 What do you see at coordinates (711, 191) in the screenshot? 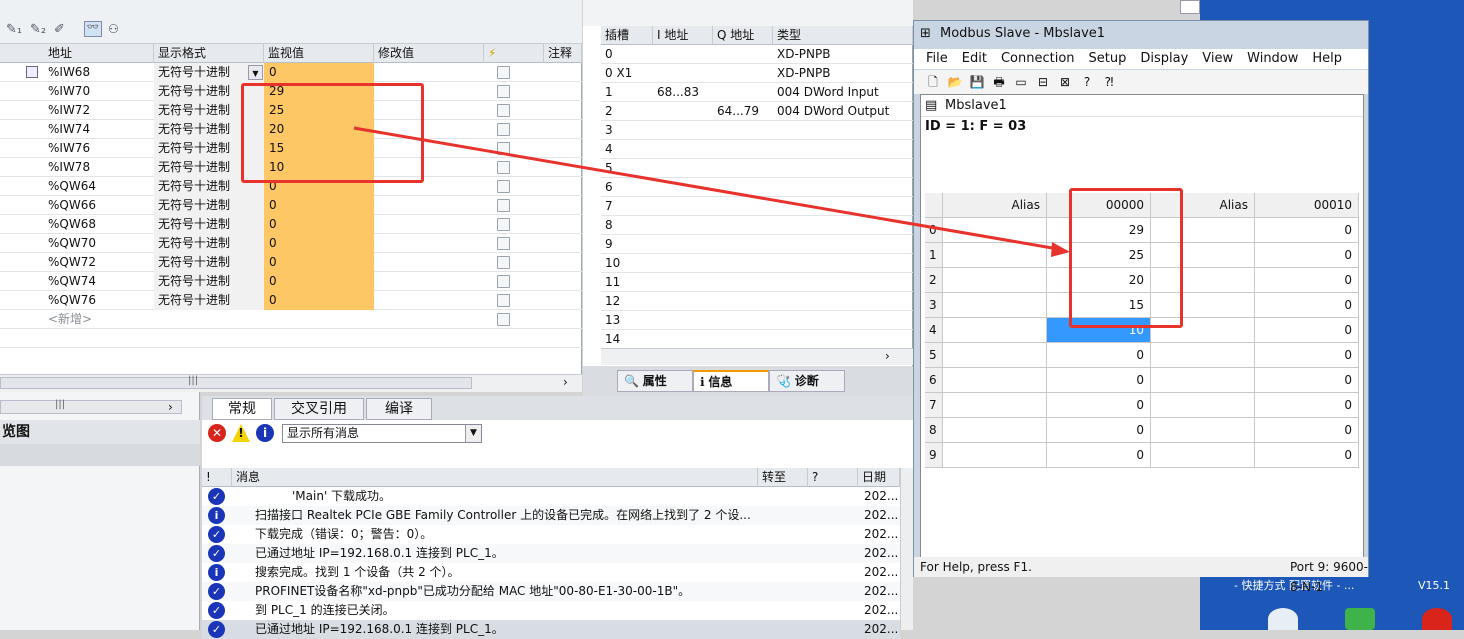
I see `annotation-arrow` at bounding box center [711, 191].